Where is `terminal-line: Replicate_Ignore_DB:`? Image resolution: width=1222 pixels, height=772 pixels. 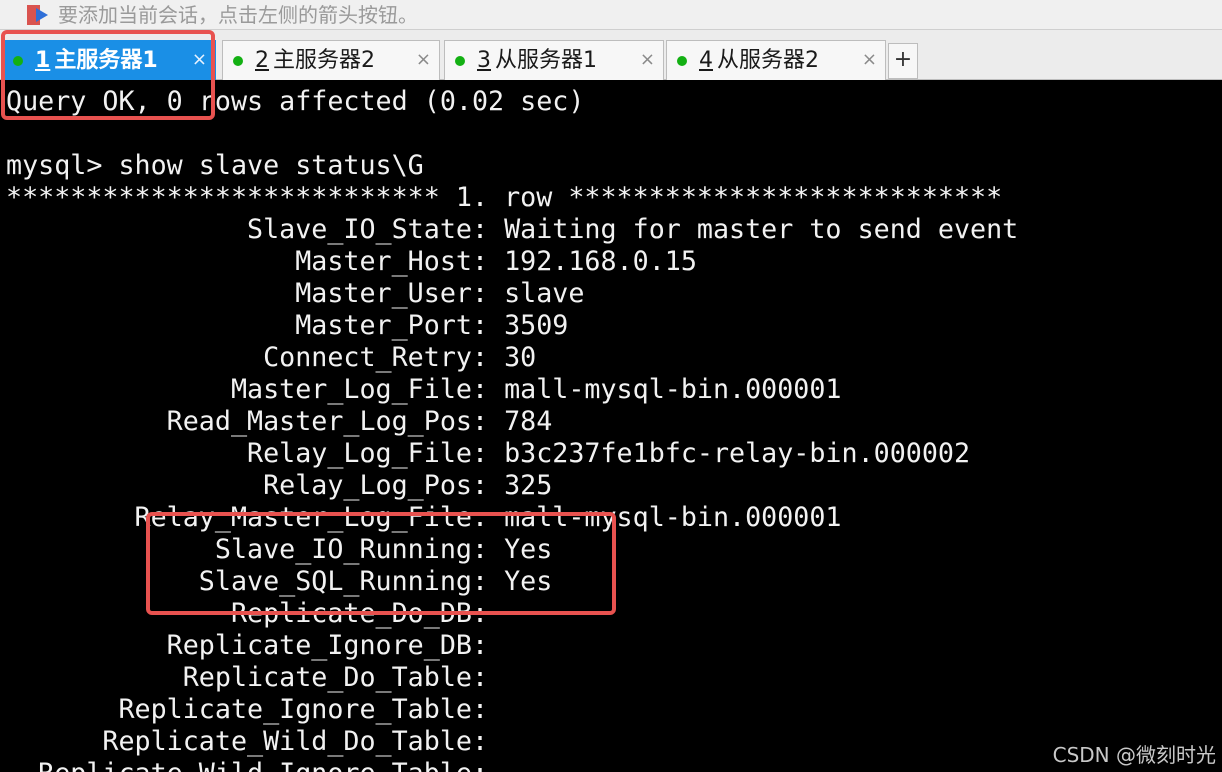 terminal-line: Replicate_Ignore_DB: is located at coordinates (255, 645).